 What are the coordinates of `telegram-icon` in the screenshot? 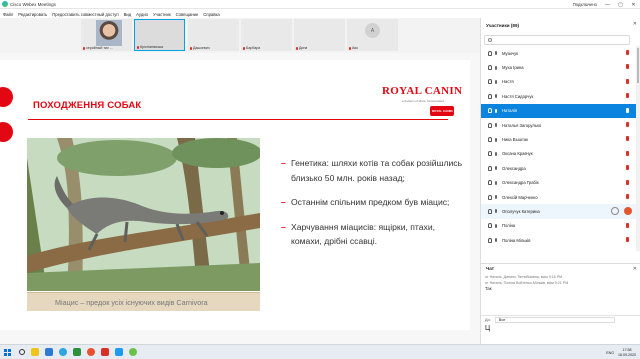 It's located at (63, 352).